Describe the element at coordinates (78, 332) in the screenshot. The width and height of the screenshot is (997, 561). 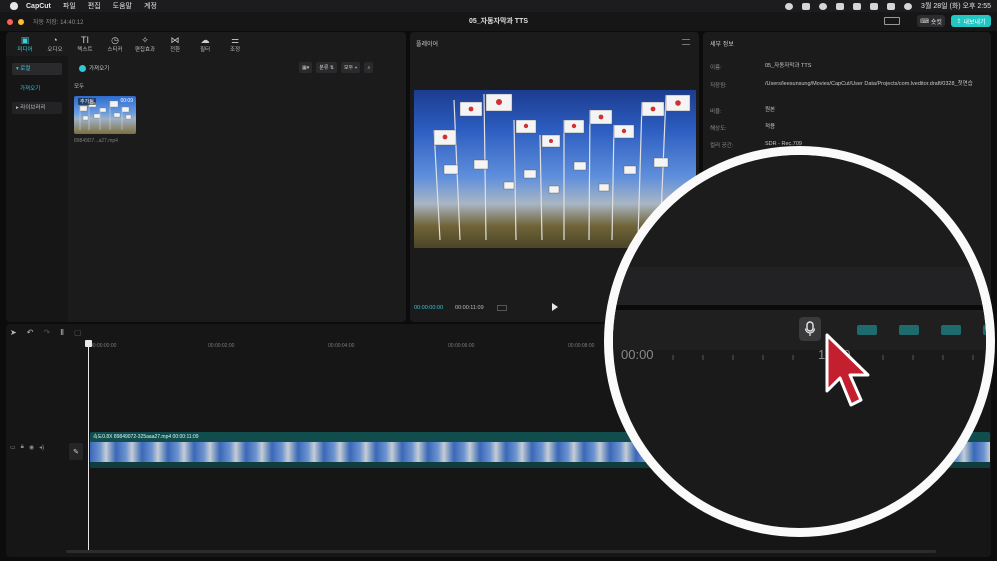
I see `delete-icon: ▢` at that location.